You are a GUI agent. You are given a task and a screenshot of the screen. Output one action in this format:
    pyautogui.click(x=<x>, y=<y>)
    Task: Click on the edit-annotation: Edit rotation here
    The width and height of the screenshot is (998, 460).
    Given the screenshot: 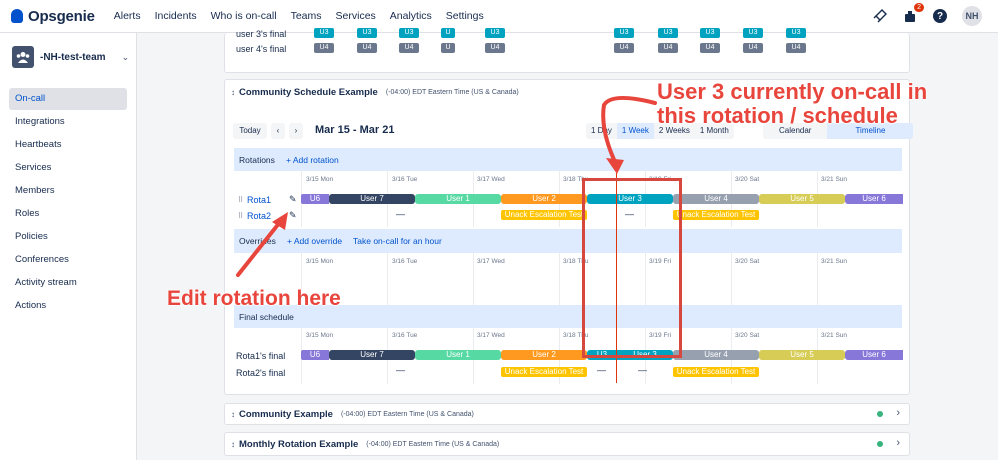 What is the action you would take?
    pyautogui.click(x=254, y=299)
    